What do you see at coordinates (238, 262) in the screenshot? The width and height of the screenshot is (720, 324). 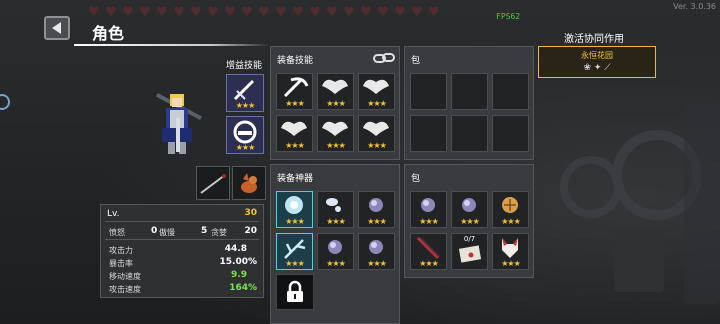 I see `crit-value: 15.00%` at bounding box center [238, 262].